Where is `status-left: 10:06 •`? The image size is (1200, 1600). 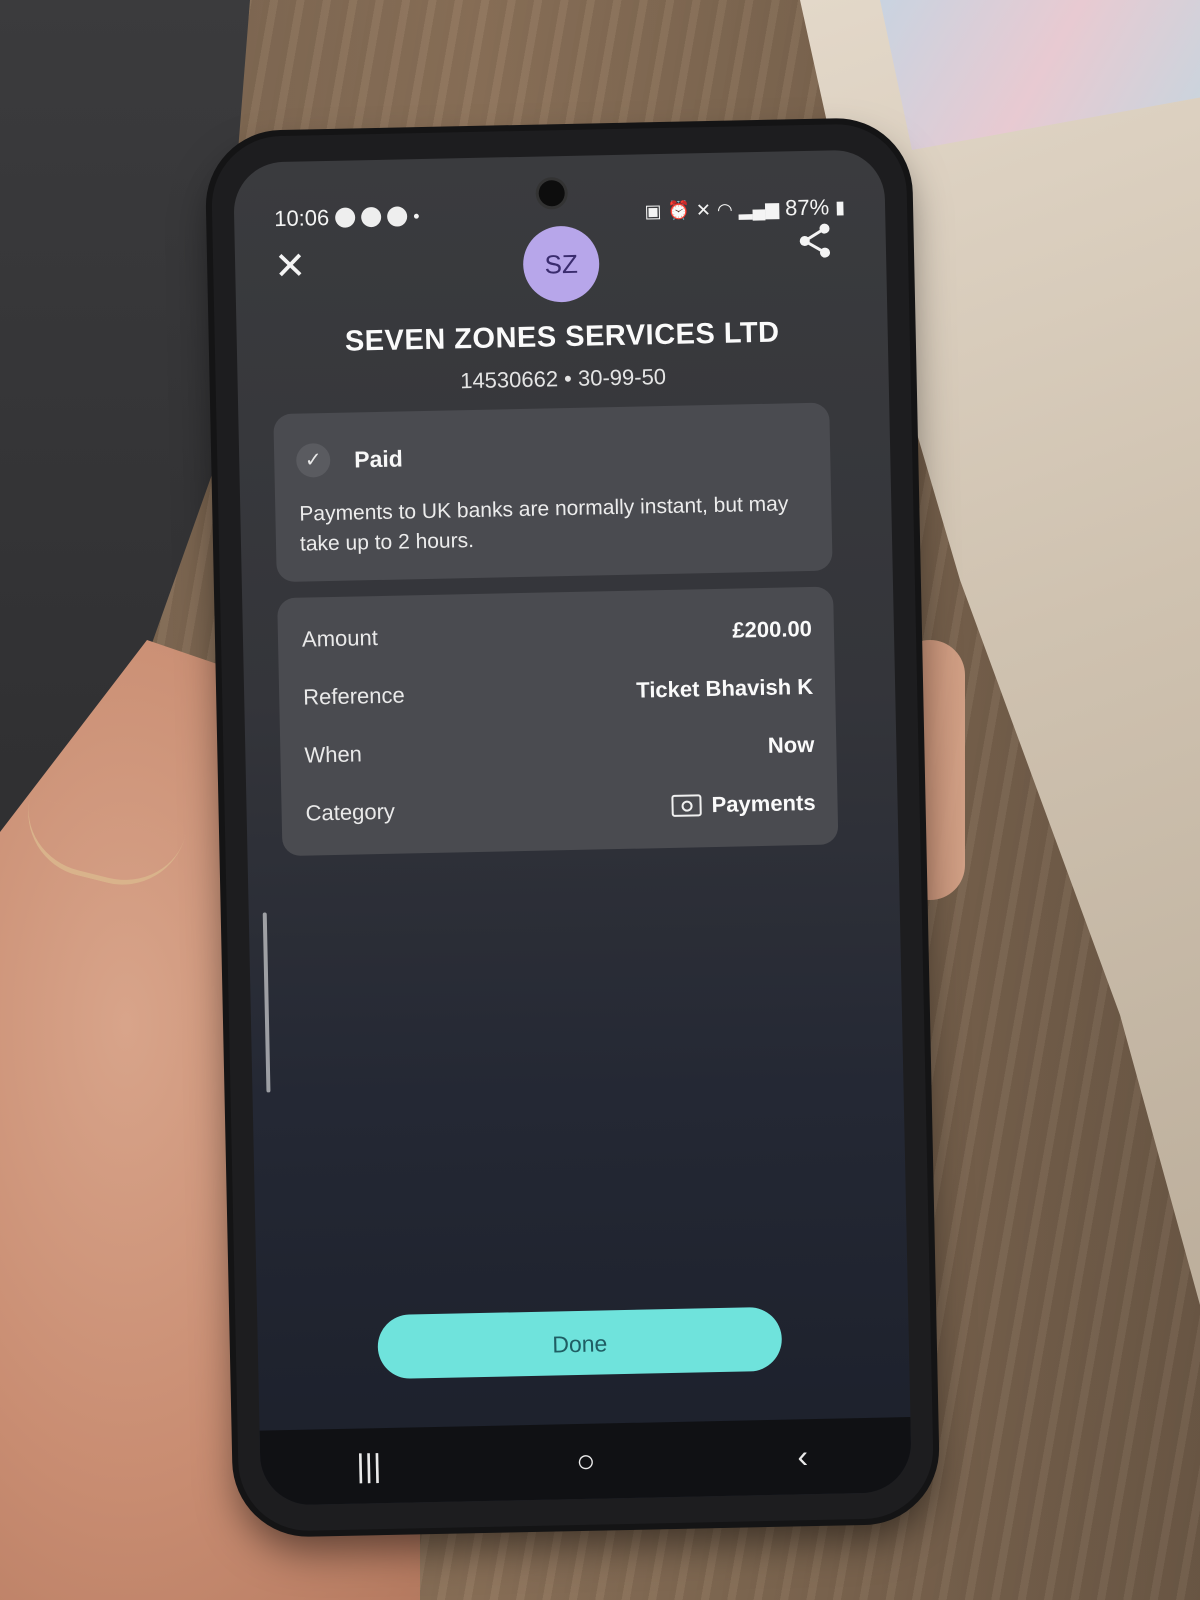
status-left: 10:06 • is located at coordinates (347, 217).